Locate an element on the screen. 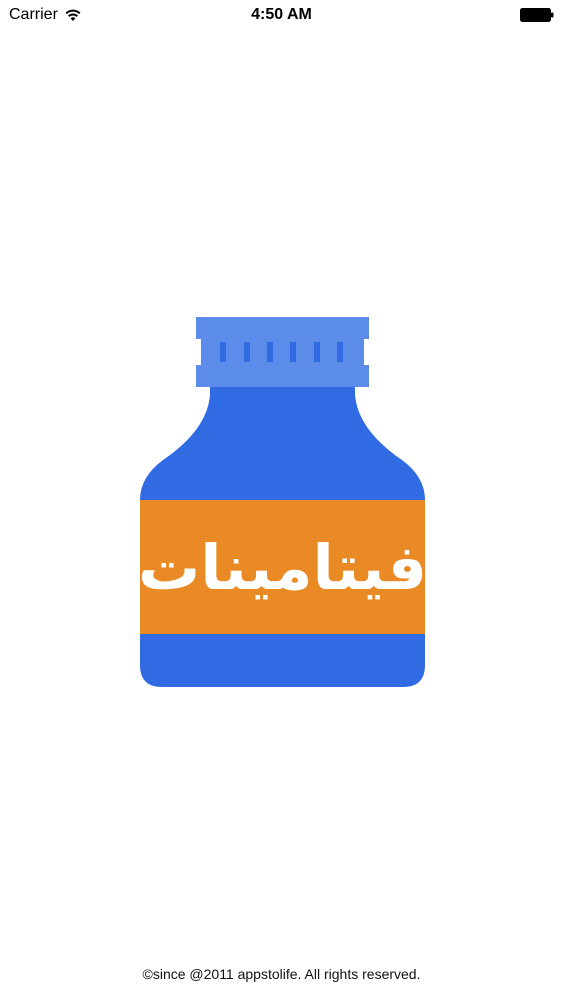 Image resolution: width=563 pixels, height=1000 pixels. battery-icon is located at coordinates (537, 15).